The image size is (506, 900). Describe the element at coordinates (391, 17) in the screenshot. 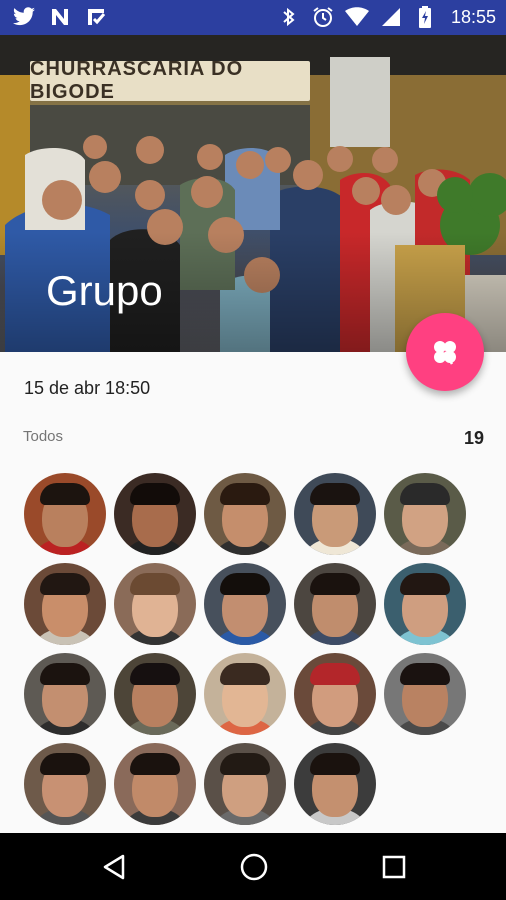

I see `signal-icon` at that location.